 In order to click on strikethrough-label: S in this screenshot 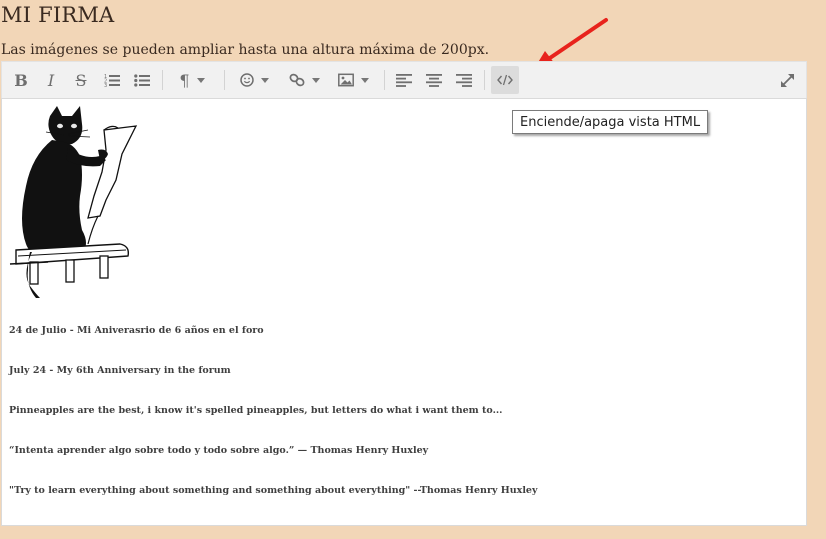, I will do `click(81, 80)`.